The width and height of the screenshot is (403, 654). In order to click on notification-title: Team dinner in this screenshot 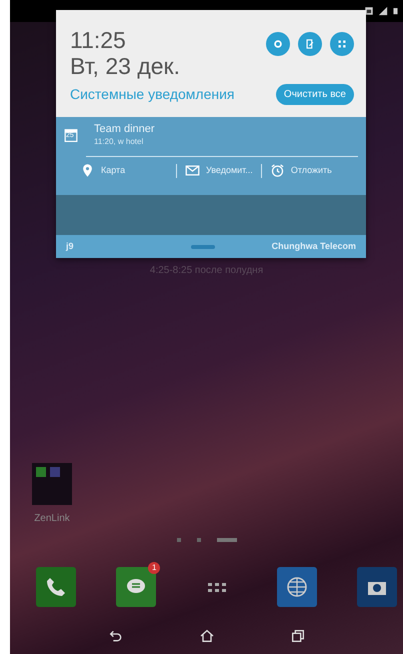, I will do `click(124, 129)`.